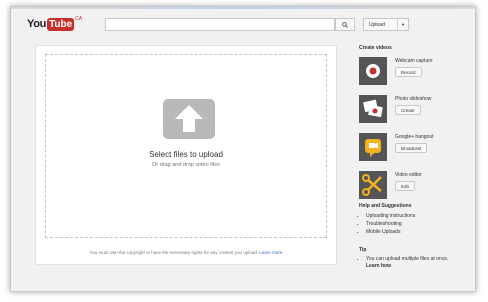 The height and width of the screenshot is (302, 488). I want to click on photos-icon, so click(373, 109).